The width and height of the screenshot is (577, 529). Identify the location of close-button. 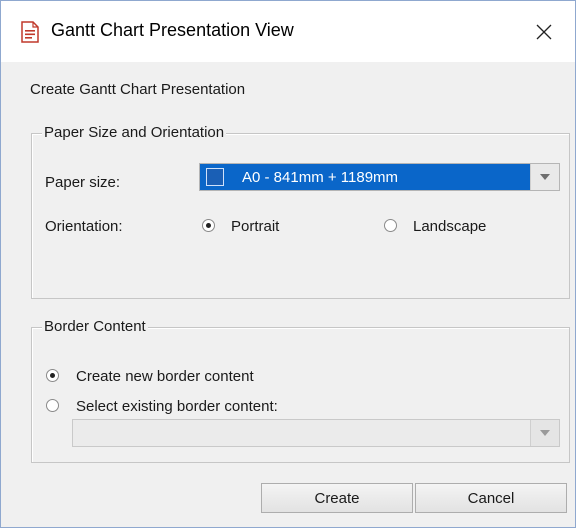
(544, 31).